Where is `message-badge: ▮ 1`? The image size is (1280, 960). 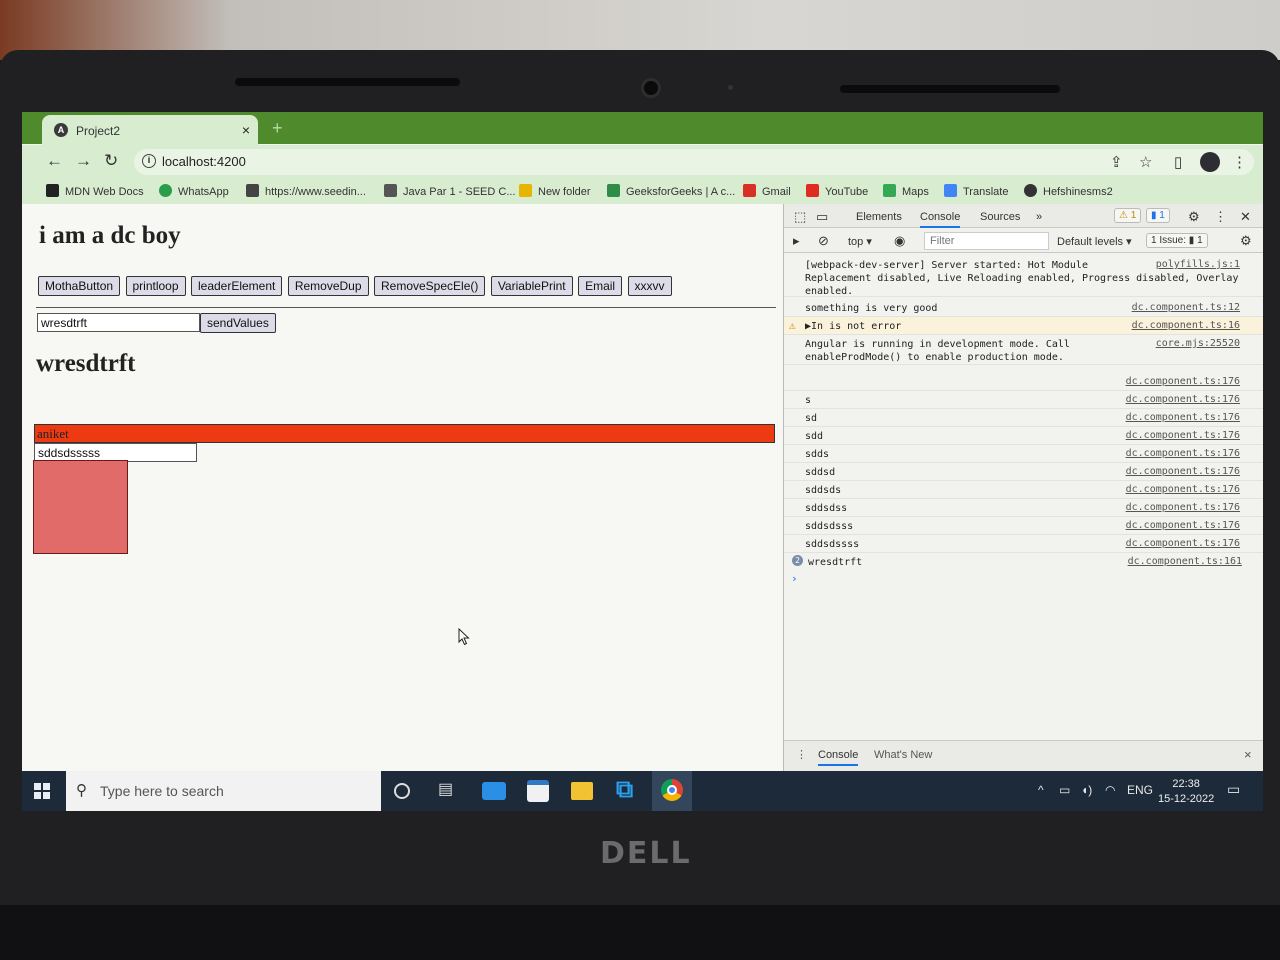 message-badge: ▮ 1 is located at coordinates (1158, 215).